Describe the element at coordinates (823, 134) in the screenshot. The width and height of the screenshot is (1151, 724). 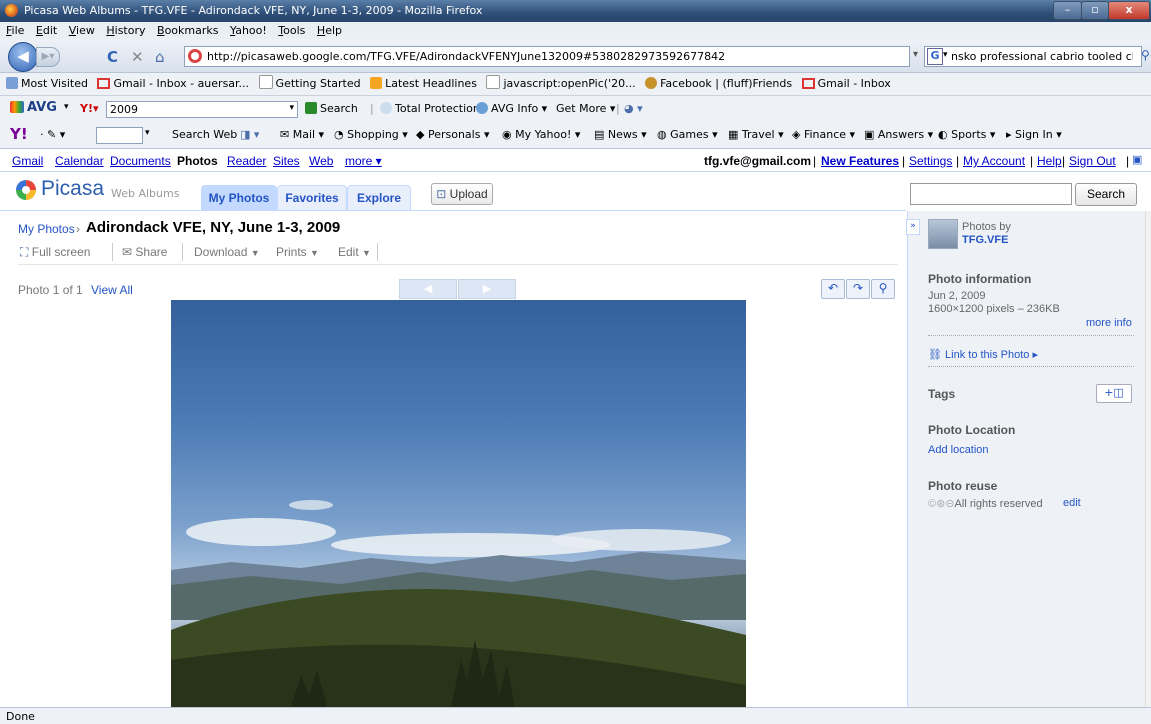
I see `yahoo-finance: ◈ Finance ▾` at that location.